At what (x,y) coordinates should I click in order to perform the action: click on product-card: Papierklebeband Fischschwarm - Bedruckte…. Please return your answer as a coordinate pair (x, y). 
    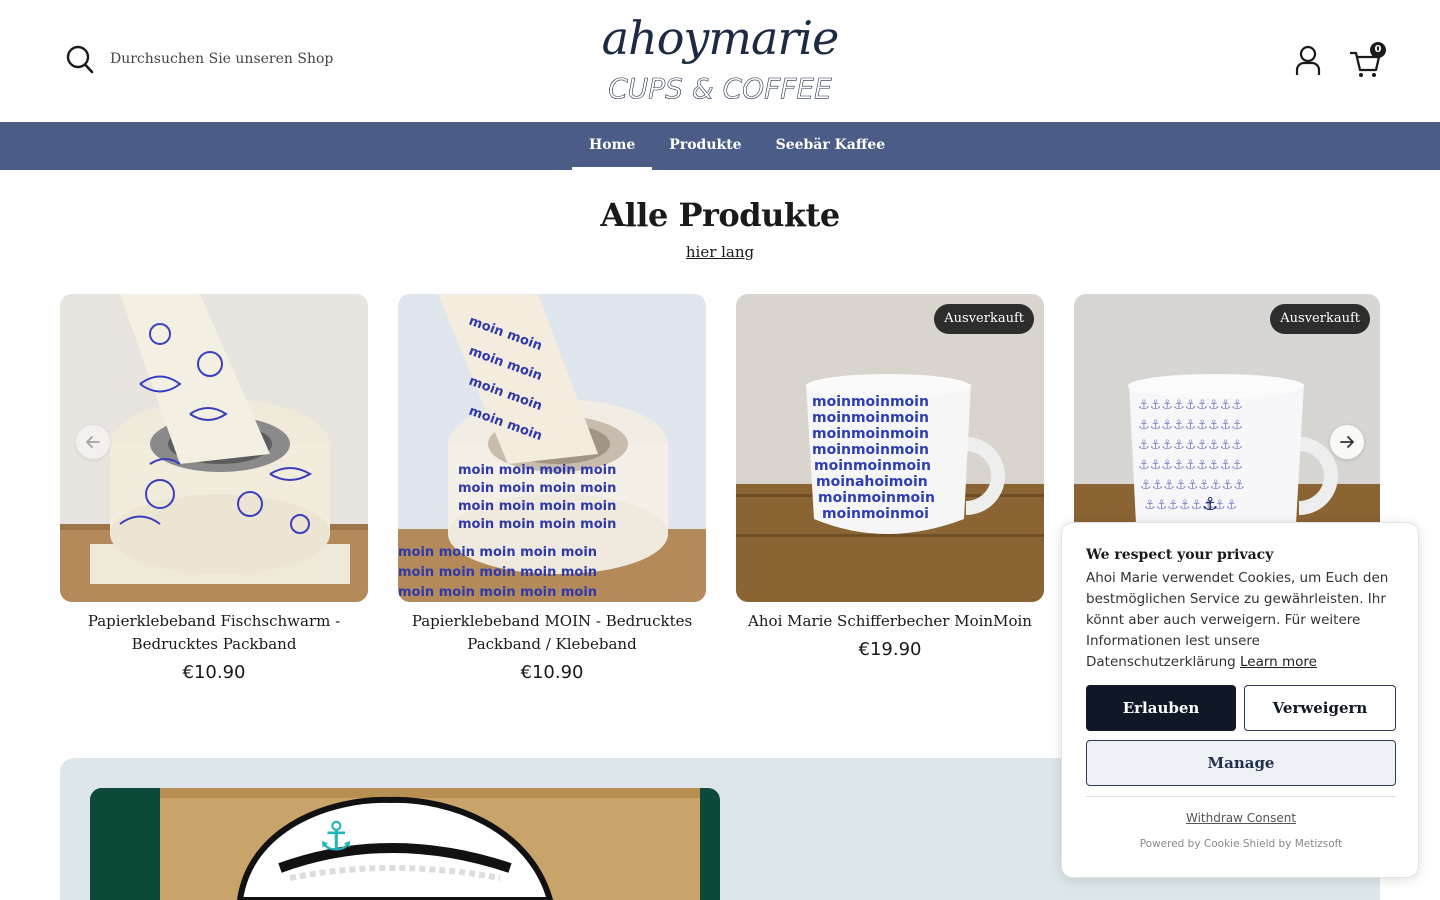
    Looking at the image, I should click on (214, 488).